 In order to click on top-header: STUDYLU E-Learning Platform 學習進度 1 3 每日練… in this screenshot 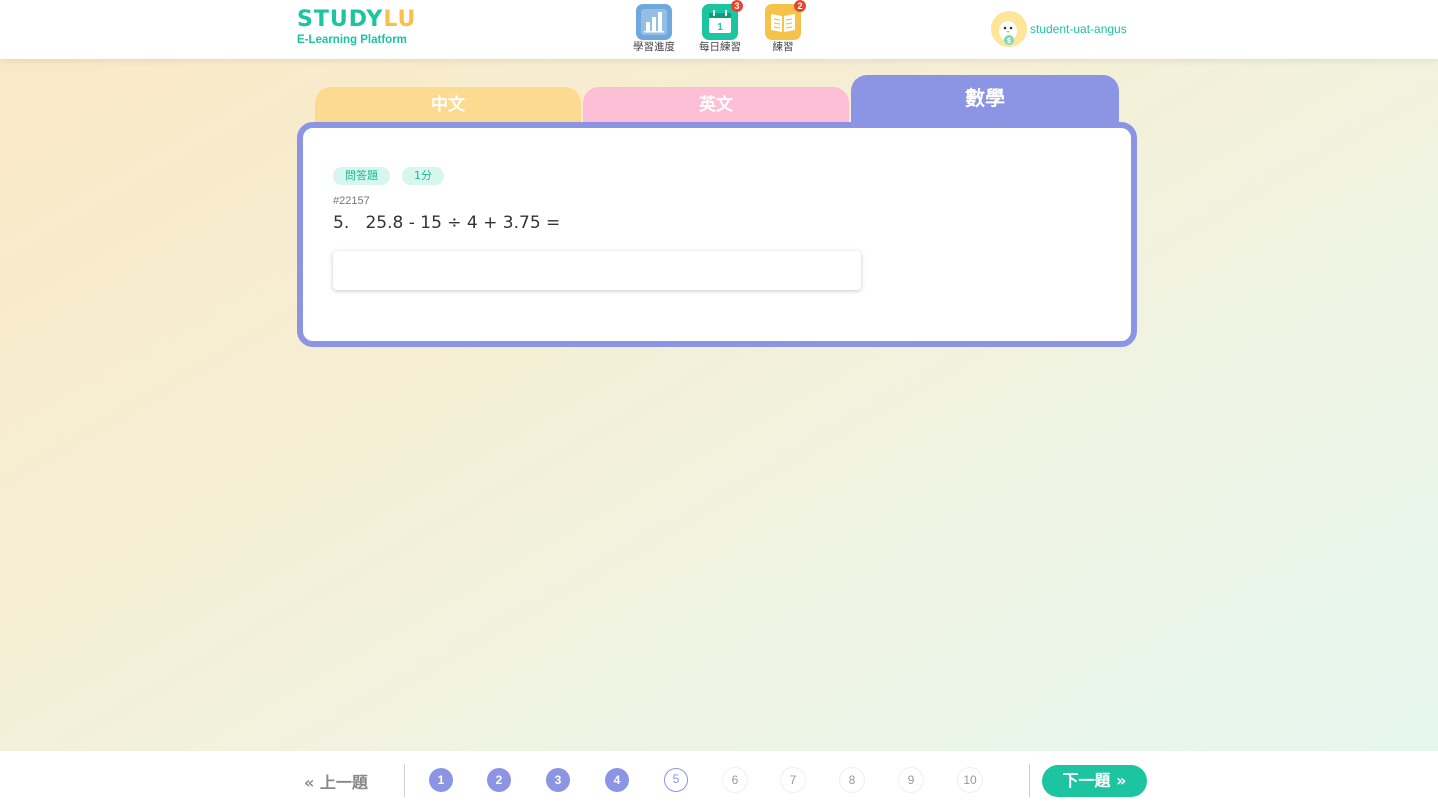, I will do `click(719, 29)`.